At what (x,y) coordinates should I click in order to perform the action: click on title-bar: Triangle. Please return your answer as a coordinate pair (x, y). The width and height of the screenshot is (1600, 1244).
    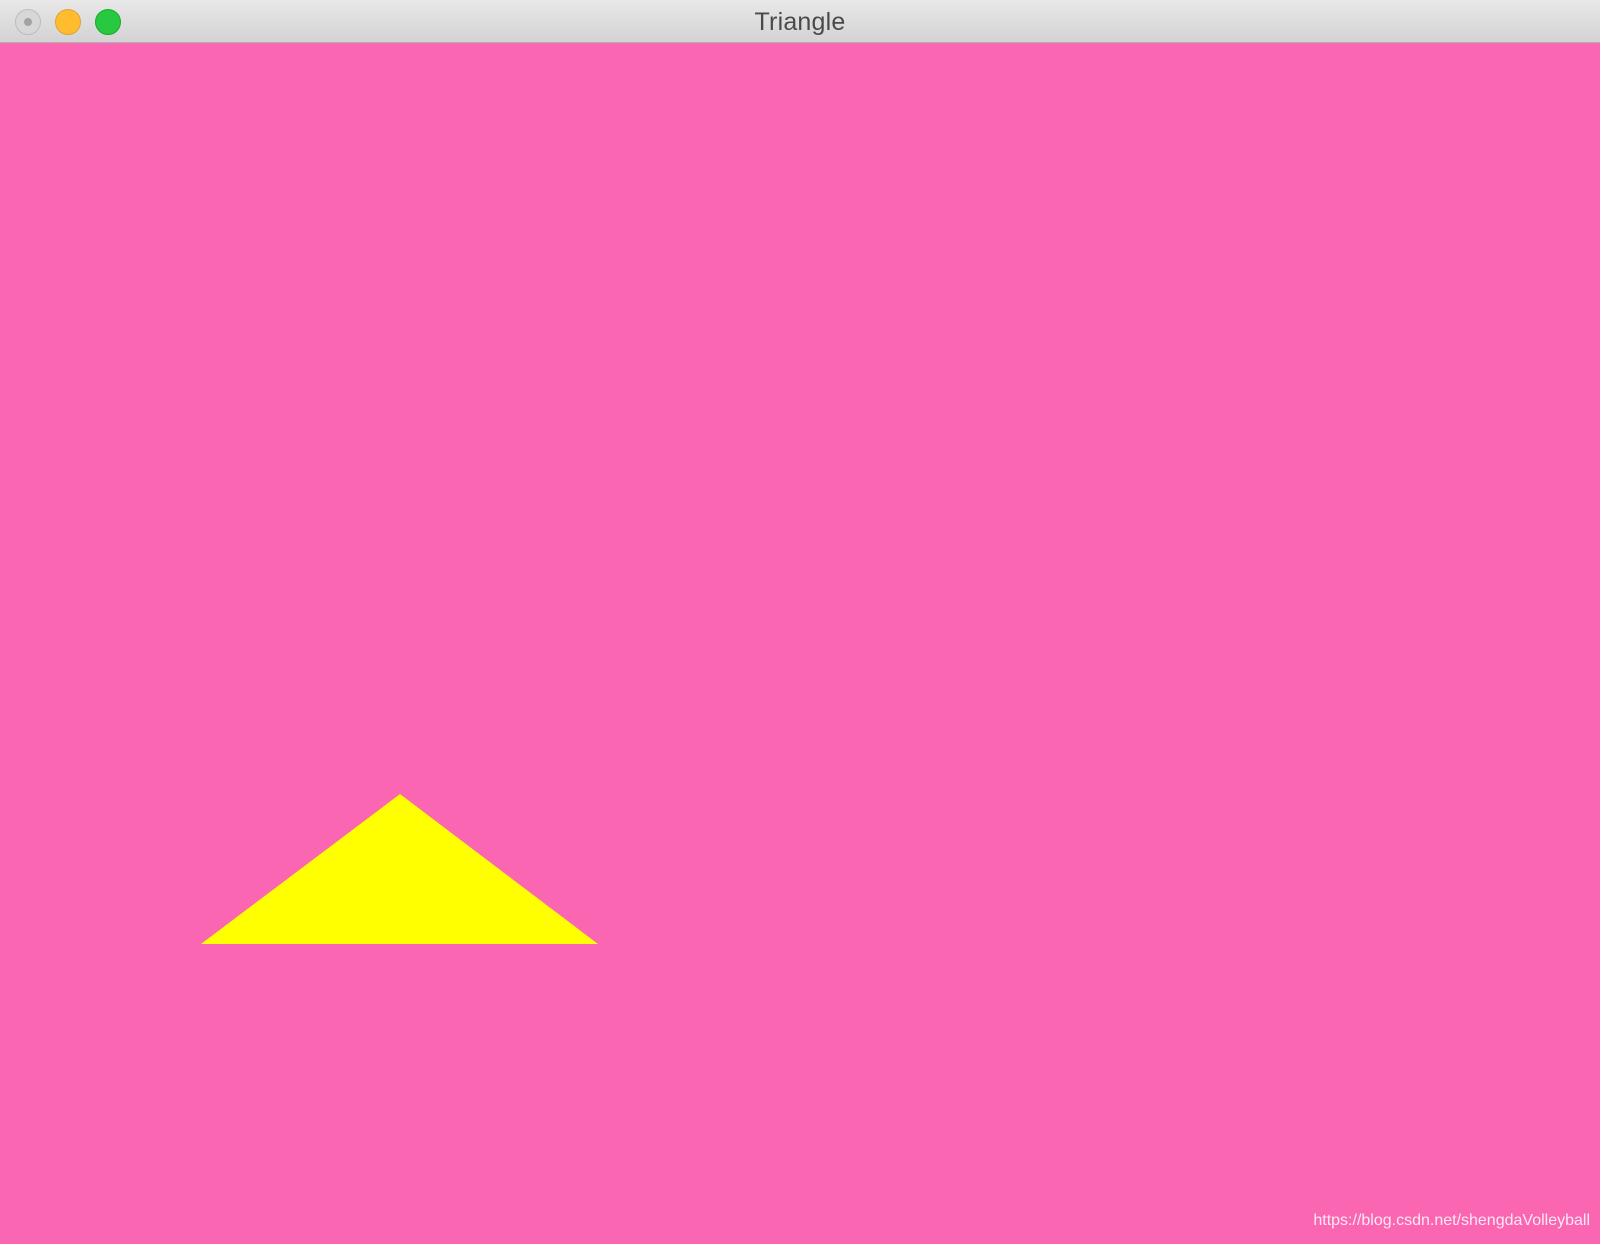
    Looking at the image, I should click on (800, 21).